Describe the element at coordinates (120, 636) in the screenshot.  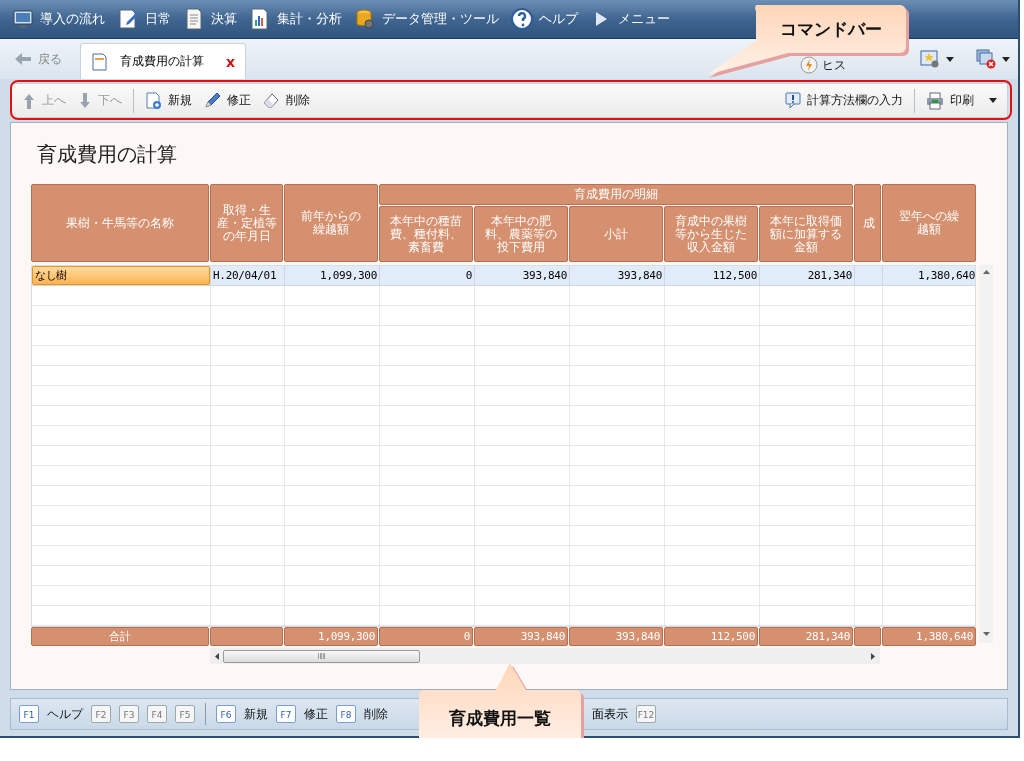
I see `total-cell: 合計` at that location.